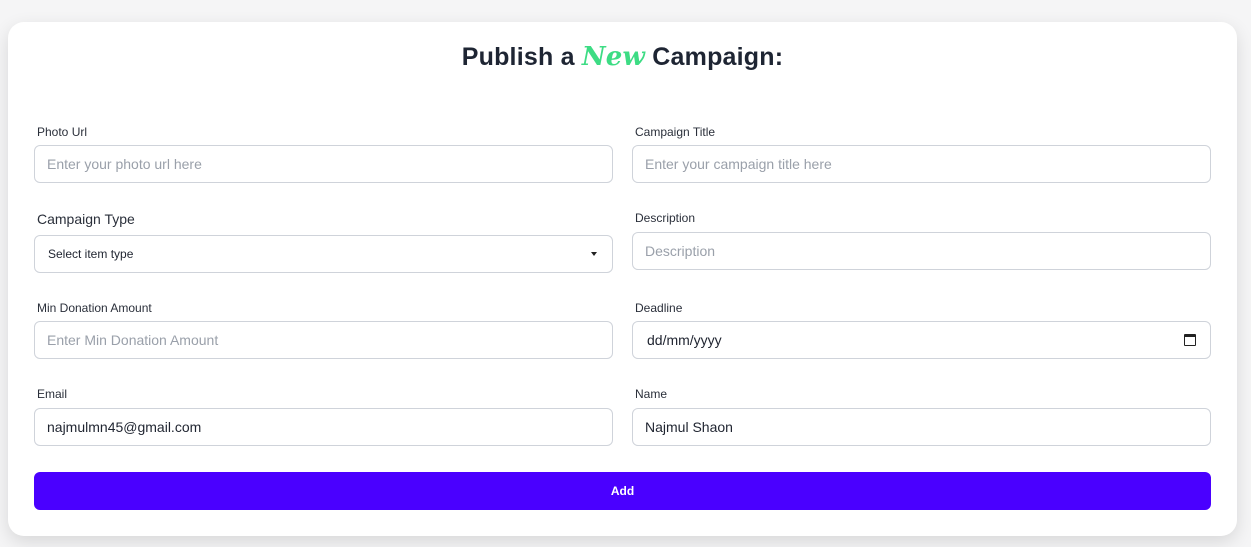 The height and width of the screenshot is (547, 1251). I want to click on name-label: Name, so click(651, 394).